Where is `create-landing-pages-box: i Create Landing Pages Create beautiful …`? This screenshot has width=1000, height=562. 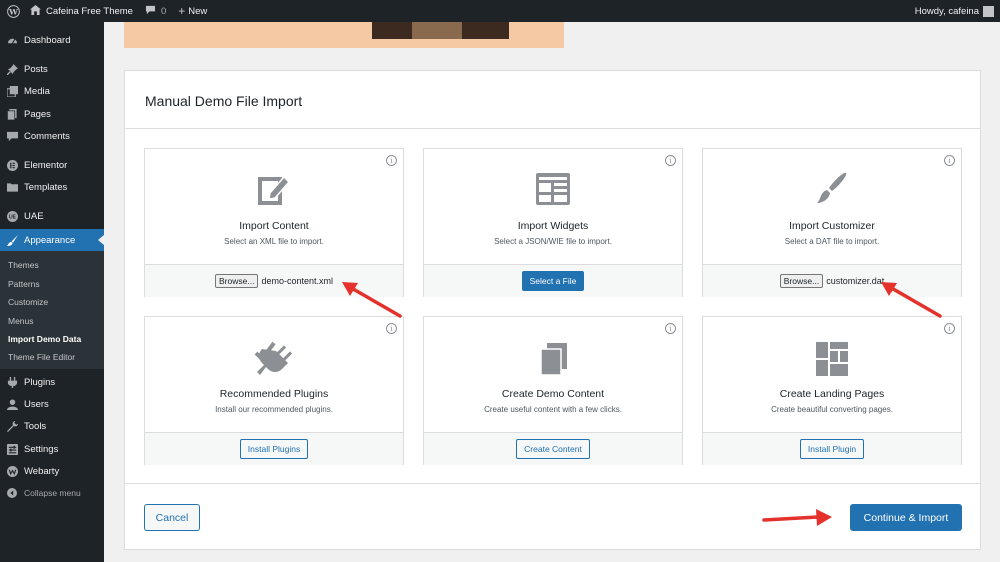
create-landing-pages-box: i Create Landing Pages Create beautiful … is located at coordinates (832, 390).